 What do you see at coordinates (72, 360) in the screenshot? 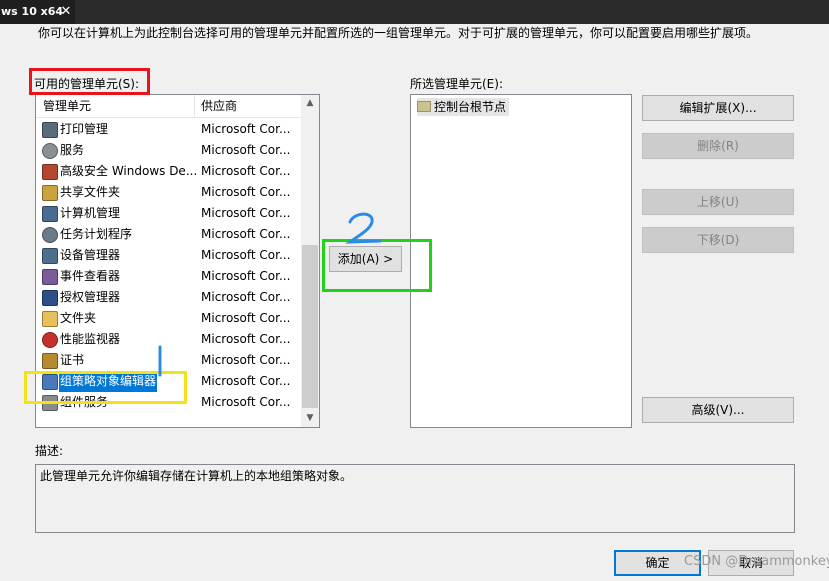
I see `snapin-name: 证书` at bounding box center [72, 360].